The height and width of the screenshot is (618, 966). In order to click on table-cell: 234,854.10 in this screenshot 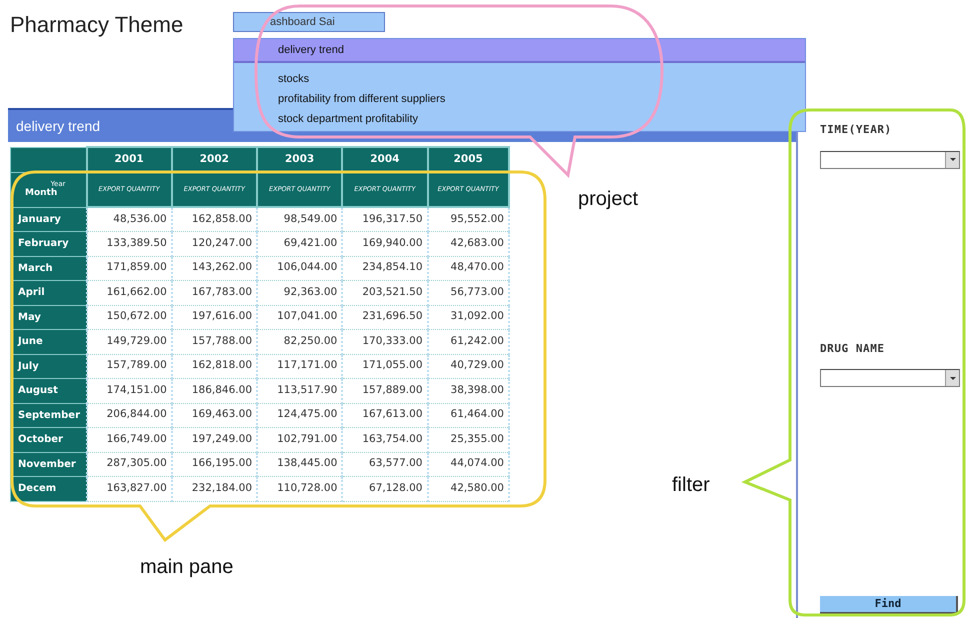, I will do `click(385, 268)`.